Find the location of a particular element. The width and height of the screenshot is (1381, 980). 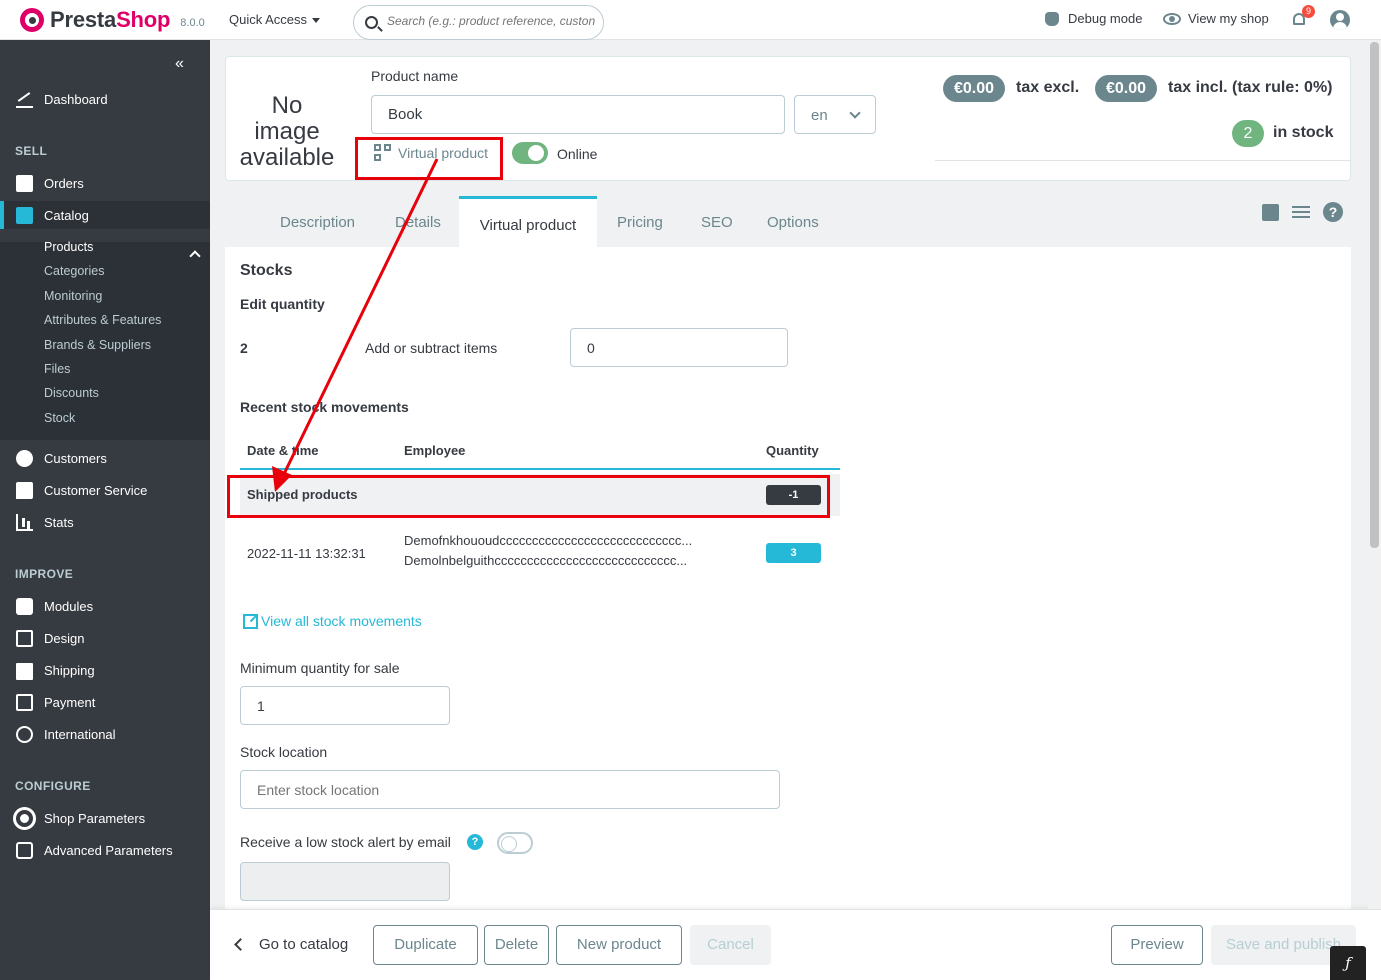

annotation-arrow is located at coordinates (355, 325).